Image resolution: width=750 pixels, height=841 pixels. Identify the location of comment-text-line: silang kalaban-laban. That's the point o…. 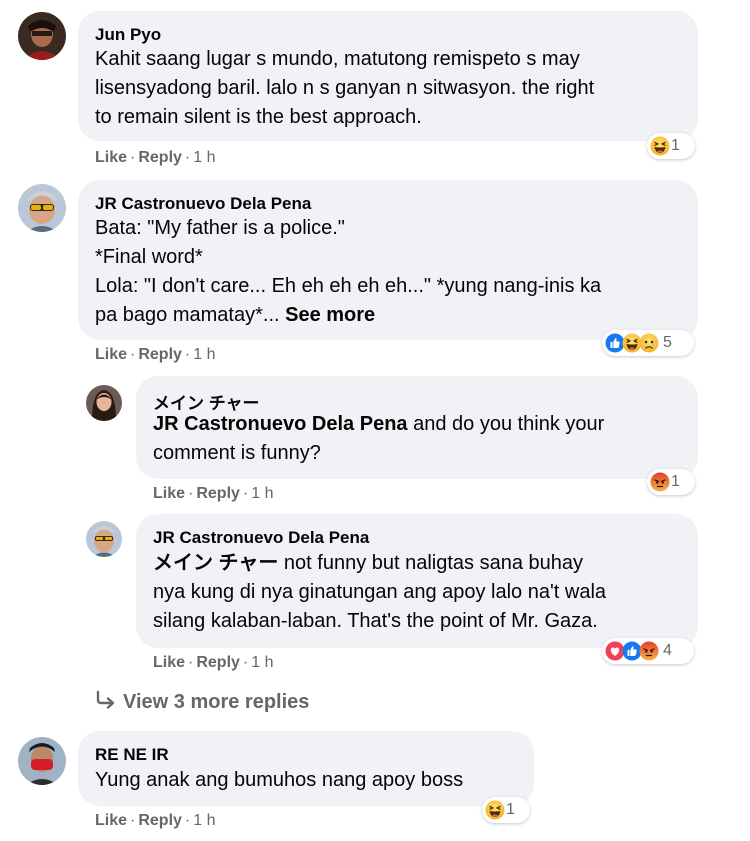
(375, 621).